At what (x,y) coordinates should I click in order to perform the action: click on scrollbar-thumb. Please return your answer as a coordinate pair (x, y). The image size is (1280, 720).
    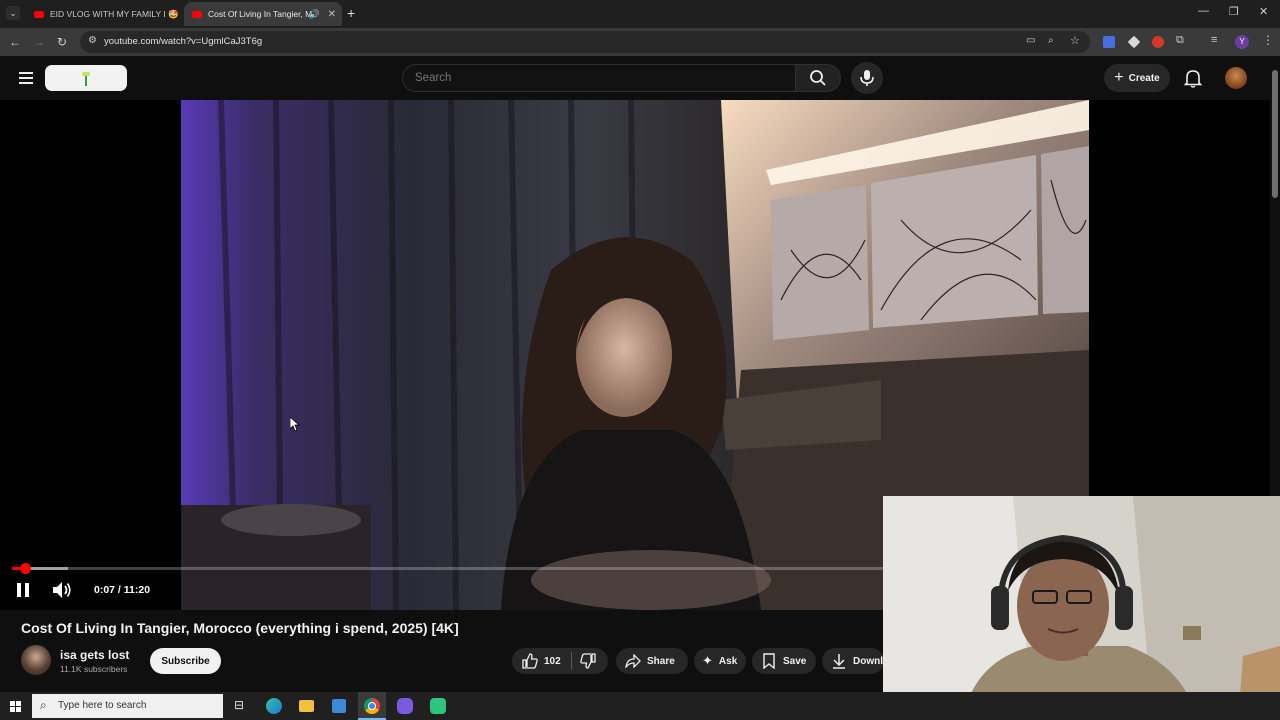
    Looking at the image, I should click on (1275, 134).